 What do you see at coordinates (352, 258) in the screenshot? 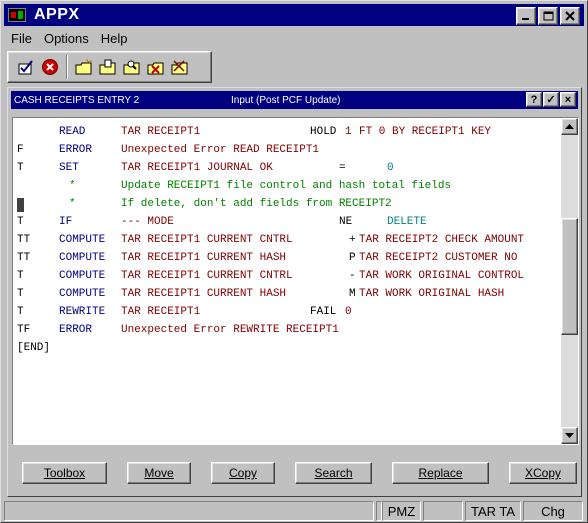
I see `line-operator: P` at bounding box center [352, 258].